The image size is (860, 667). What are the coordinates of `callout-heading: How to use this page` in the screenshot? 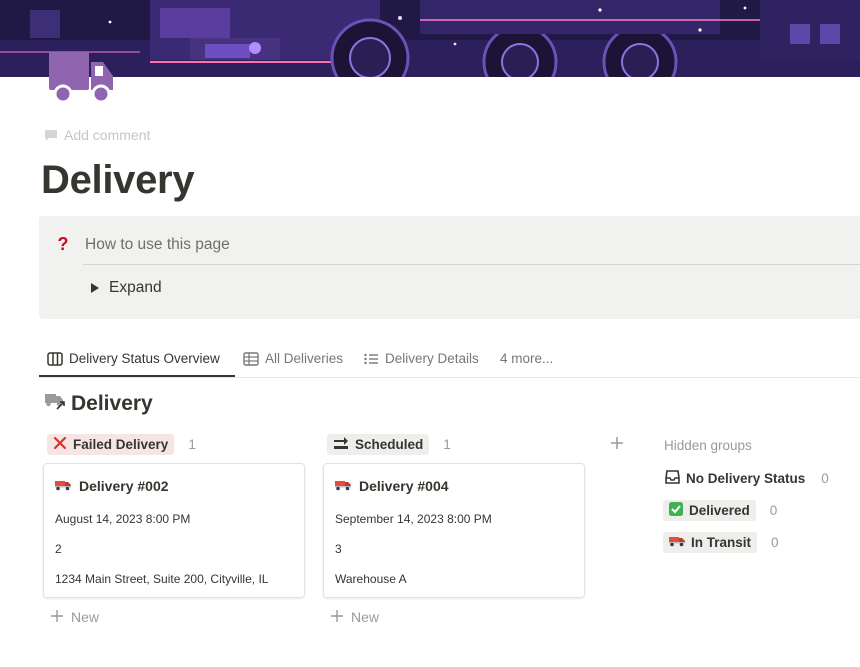 It's located at (157, 244).